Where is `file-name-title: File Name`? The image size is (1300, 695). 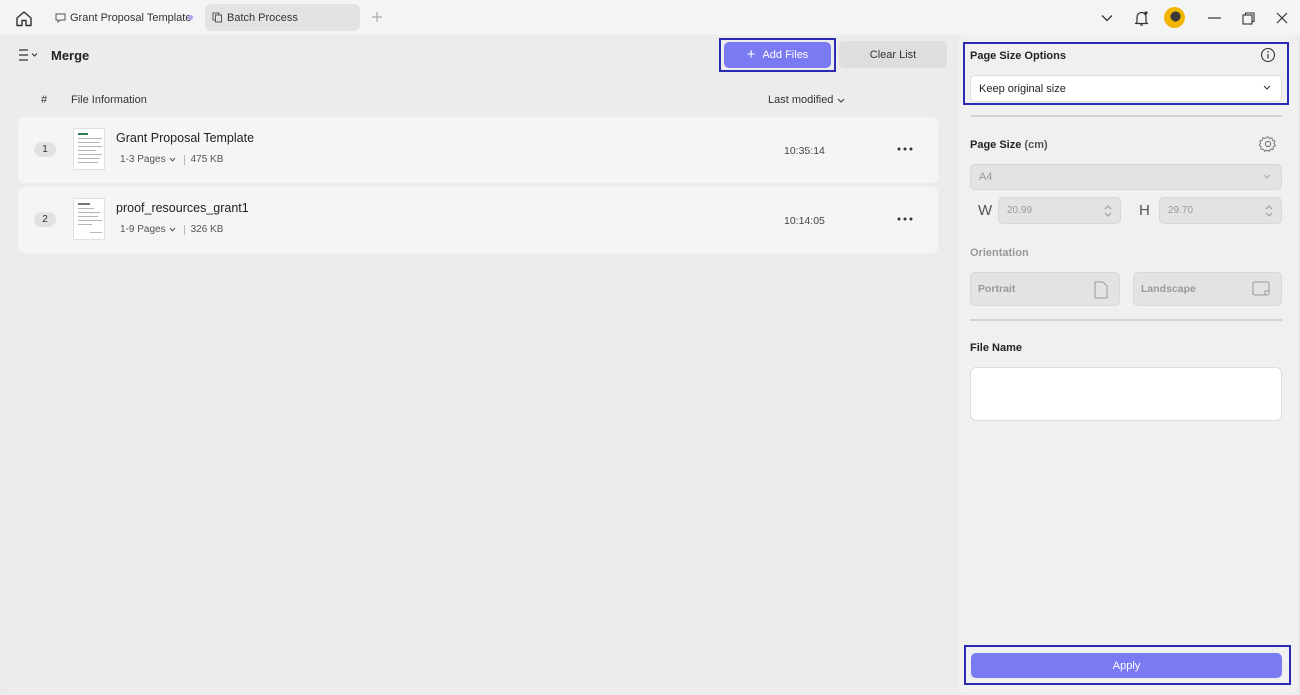 file-name-title: File Name is located at coordinates (996, 348).